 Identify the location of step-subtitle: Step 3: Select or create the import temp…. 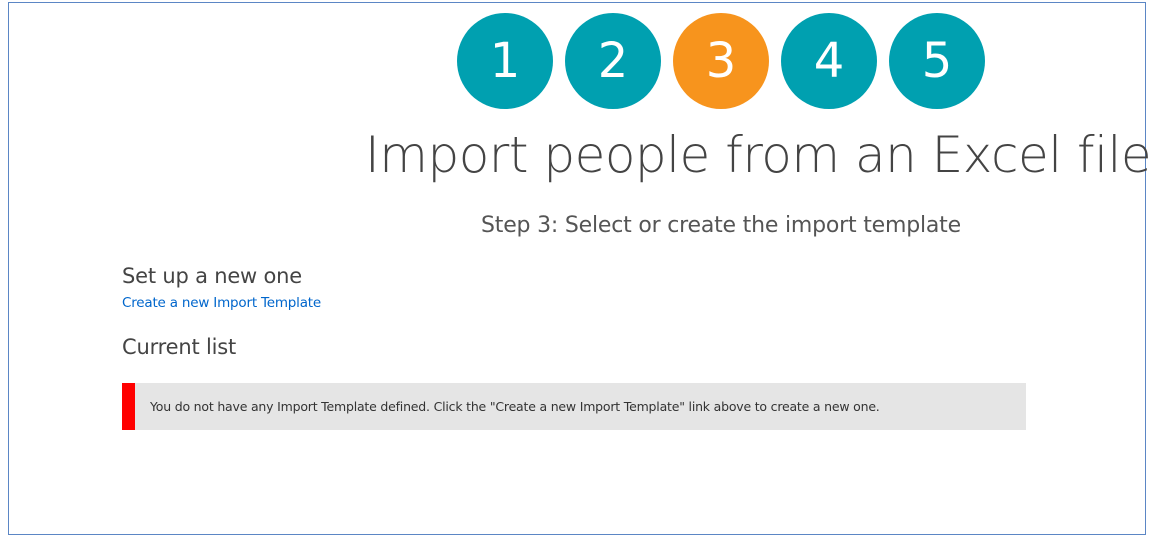
(721, 225).